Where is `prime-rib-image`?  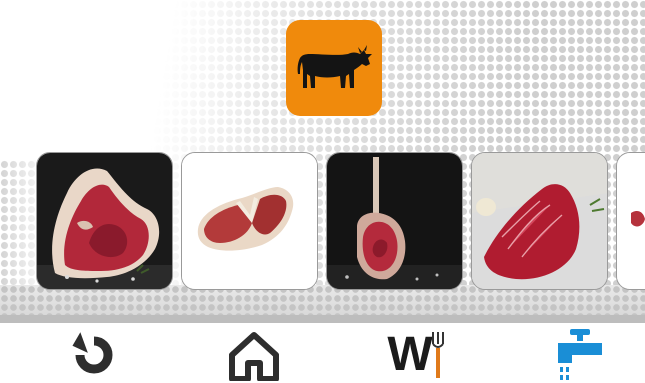
prime-rib-image is located at coordinates (104, 221).